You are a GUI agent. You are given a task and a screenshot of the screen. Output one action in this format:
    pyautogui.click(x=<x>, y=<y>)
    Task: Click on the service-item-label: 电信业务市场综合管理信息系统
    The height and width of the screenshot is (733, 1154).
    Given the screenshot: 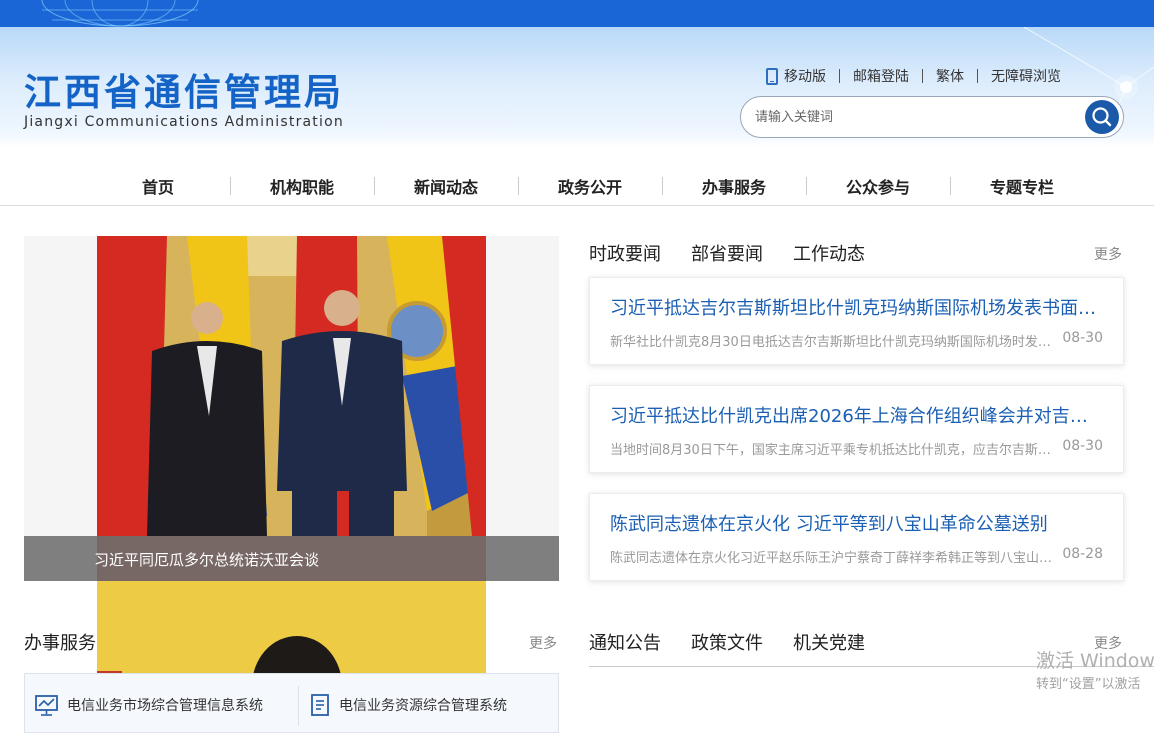 What is the action you would take?
    pyautogui.click(x=165, y=706)
    